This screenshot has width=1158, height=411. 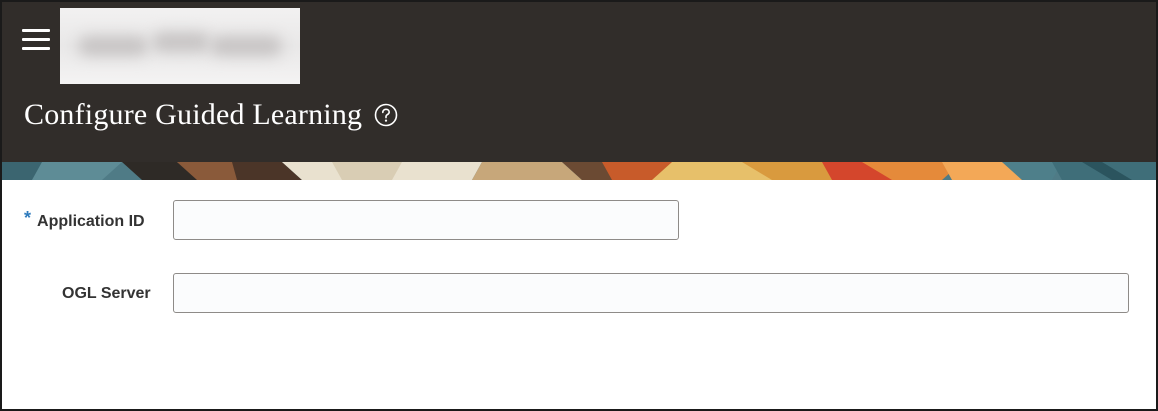 I want to click on application-id-row: * Application ID, so click(x=579, y=220).